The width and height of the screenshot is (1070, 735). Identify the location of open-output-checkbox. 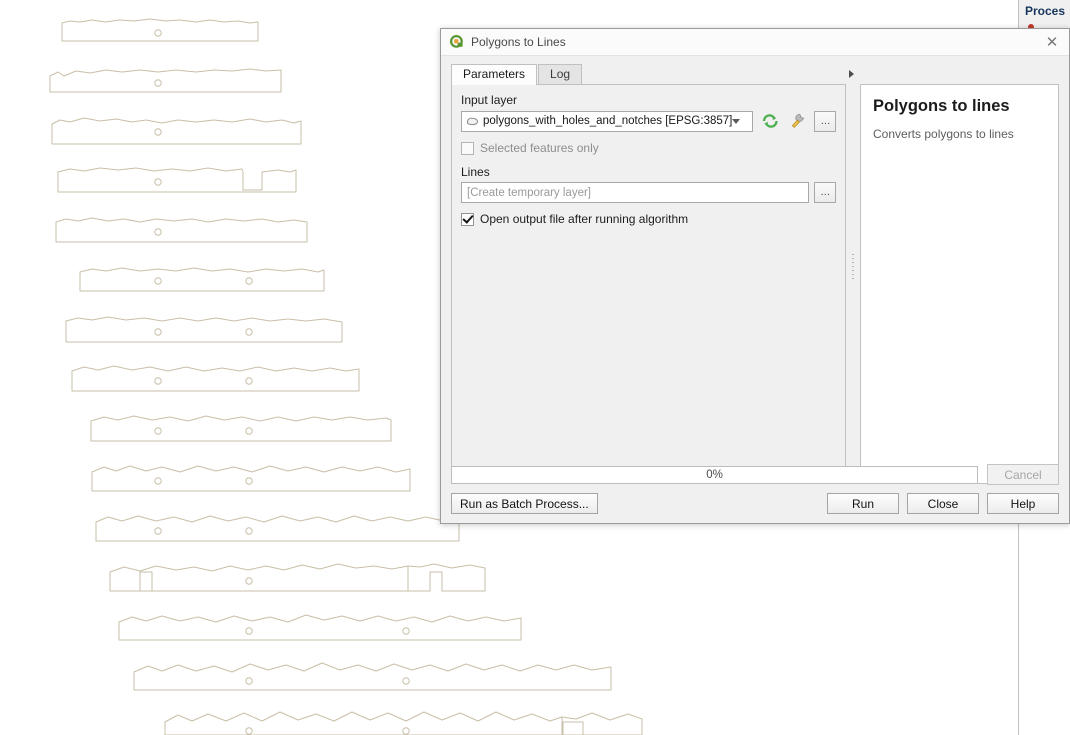
(467, 219).